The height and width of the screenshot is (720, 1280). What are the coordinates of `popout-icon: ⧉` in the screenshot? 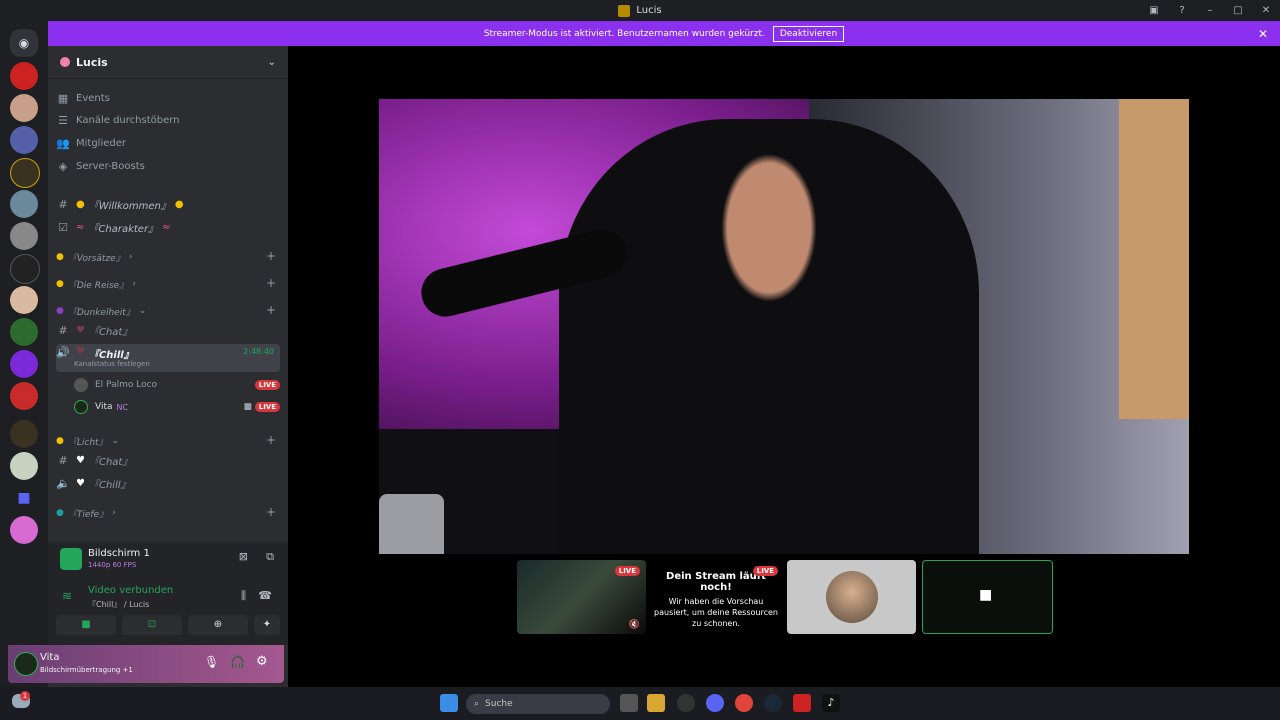 It's located at (270, 557).